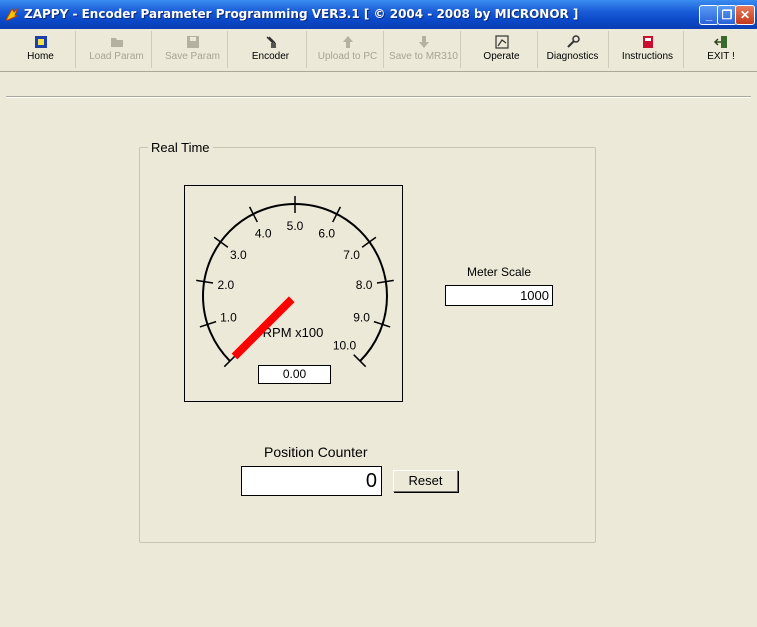 The width and height of the screenshot is (757, 627). What do you see at coordinates (572, 56) in the screenshot?
I see `diagnostics-label: Diagnostics` at bounding box center [572, 56].